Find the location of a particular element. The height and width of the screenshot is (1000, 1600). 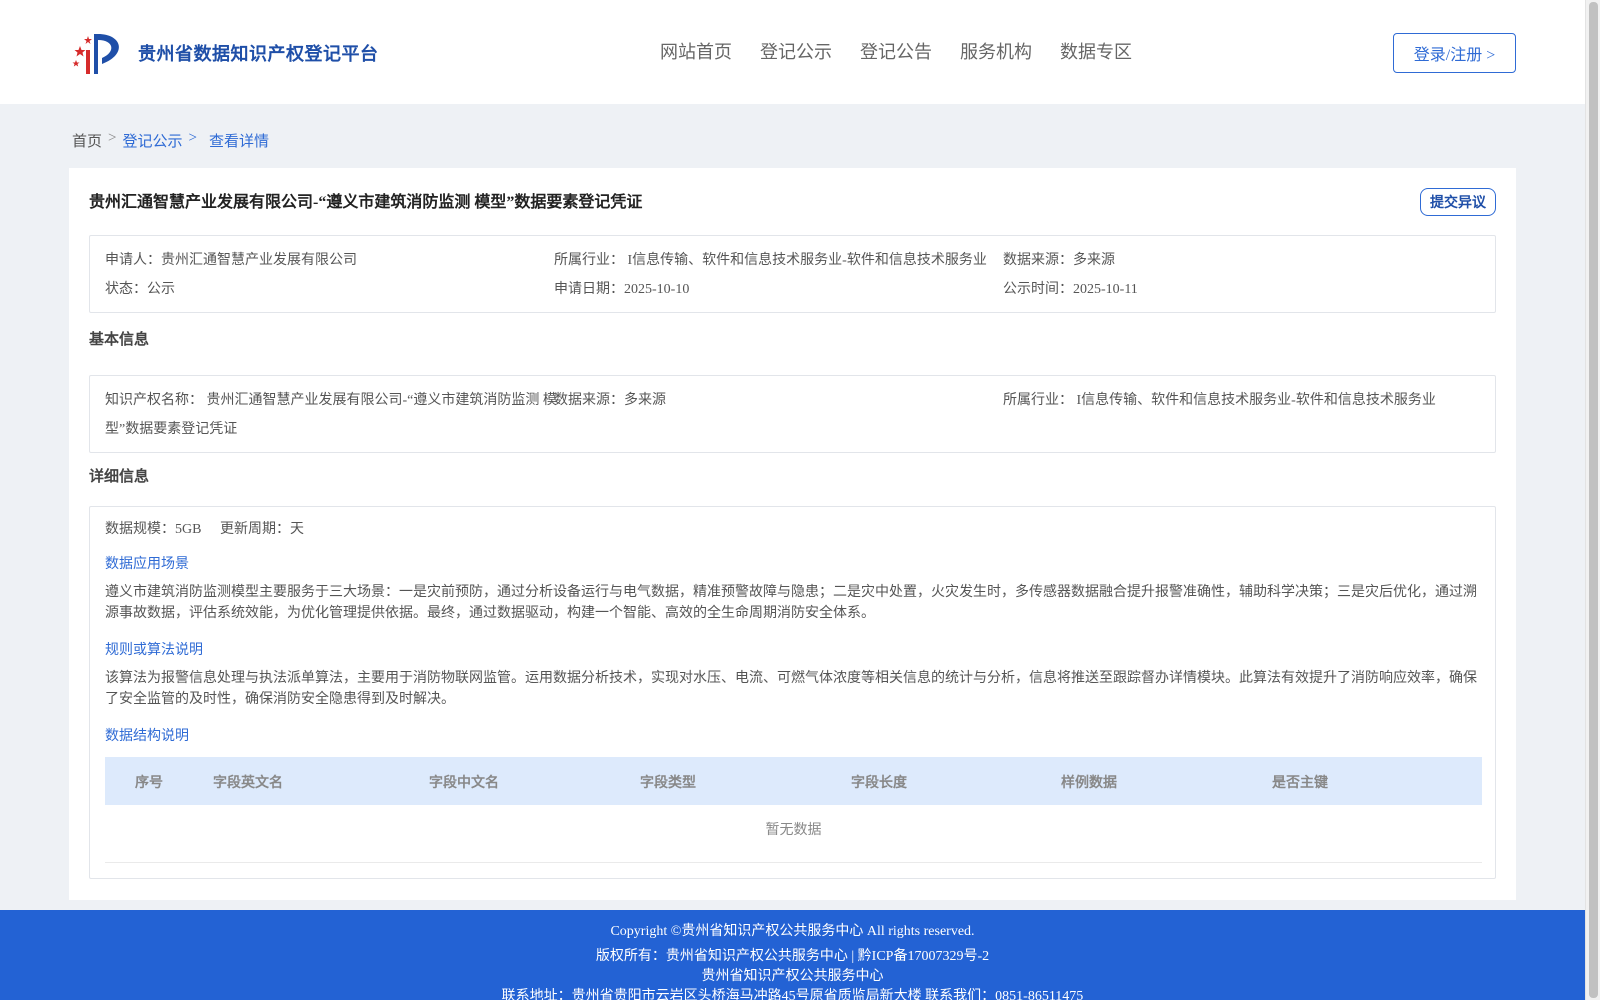

source-value: 多来源 is located at coordinates (1094, 260).